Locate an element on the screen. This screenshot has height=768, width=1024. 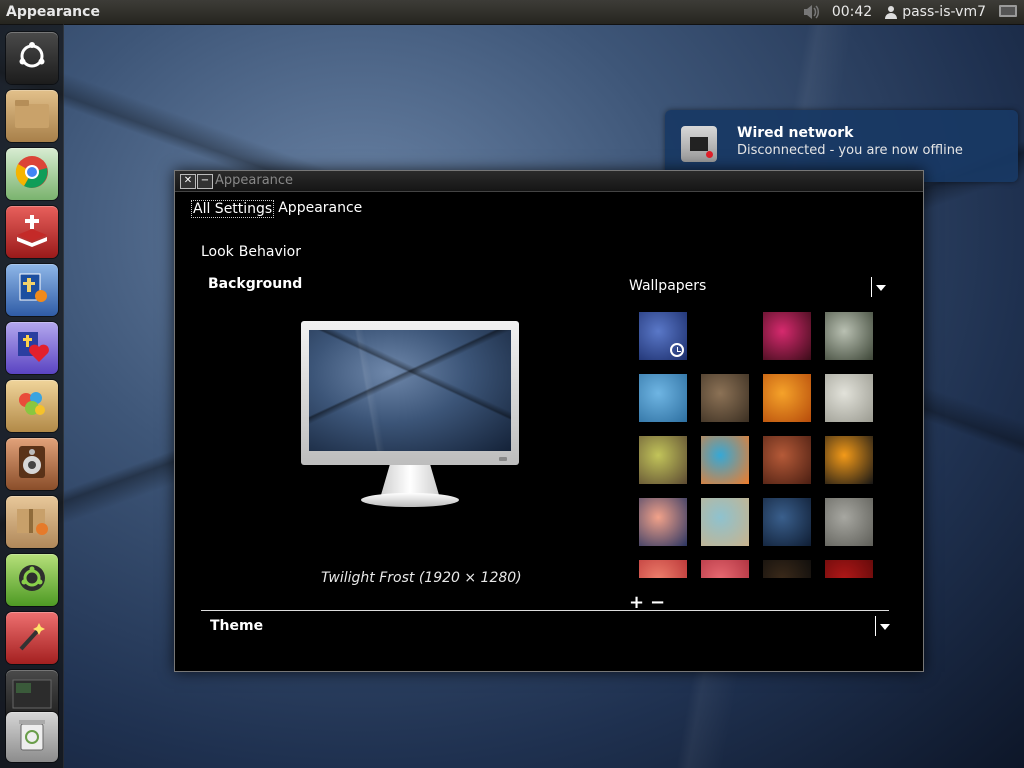
wallpapers-combo-label: Wallpapers is located at coordinates (667, 286).